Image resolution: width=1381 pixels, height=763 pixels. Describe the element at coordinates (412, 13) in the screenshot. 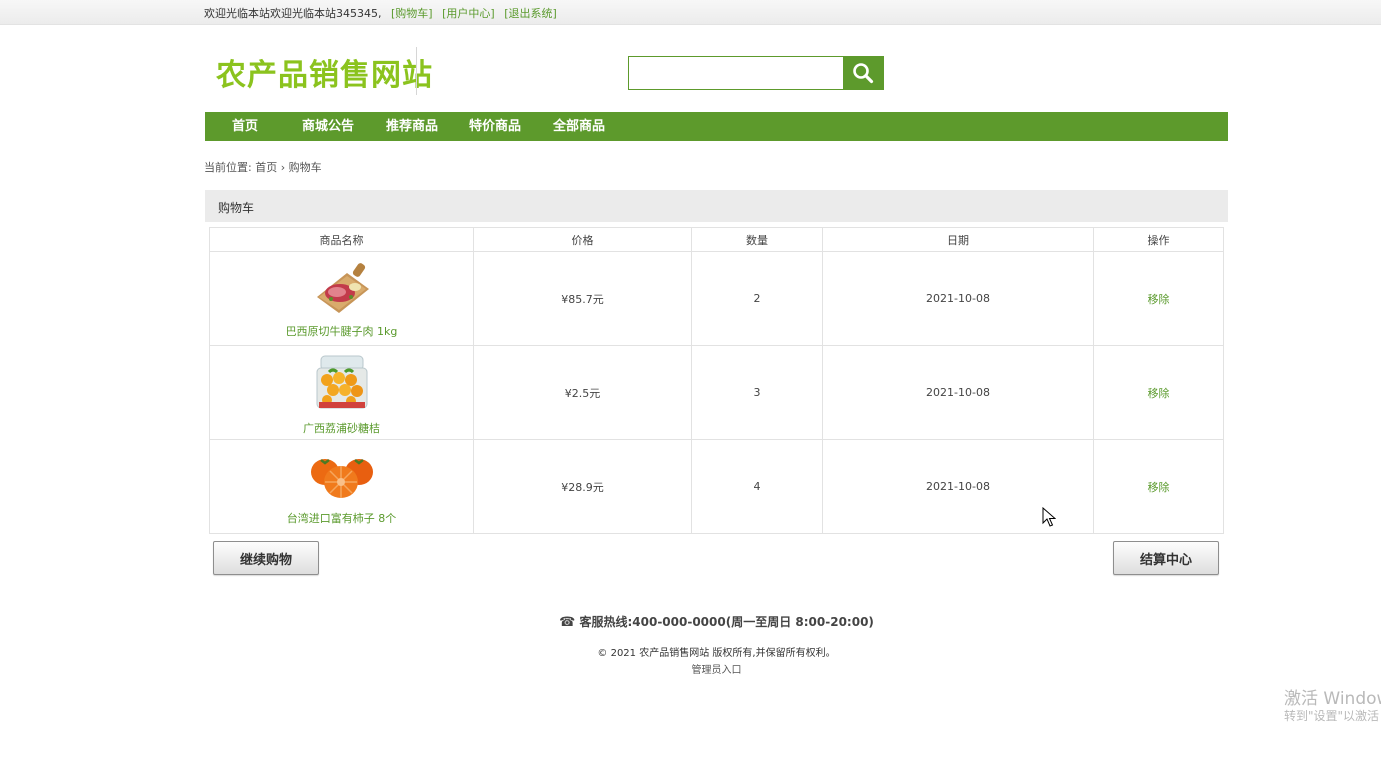

I see `cart-link: [购物车]` at that location.